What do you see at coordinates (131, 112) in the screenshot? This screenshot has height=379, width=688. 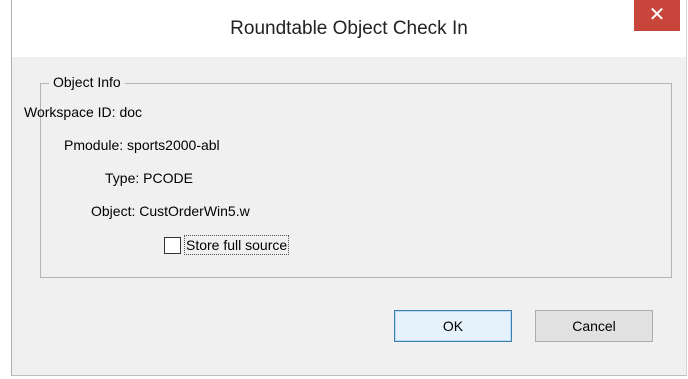 I see `workspace-id-value: doc` at bounding box center [131, 112].